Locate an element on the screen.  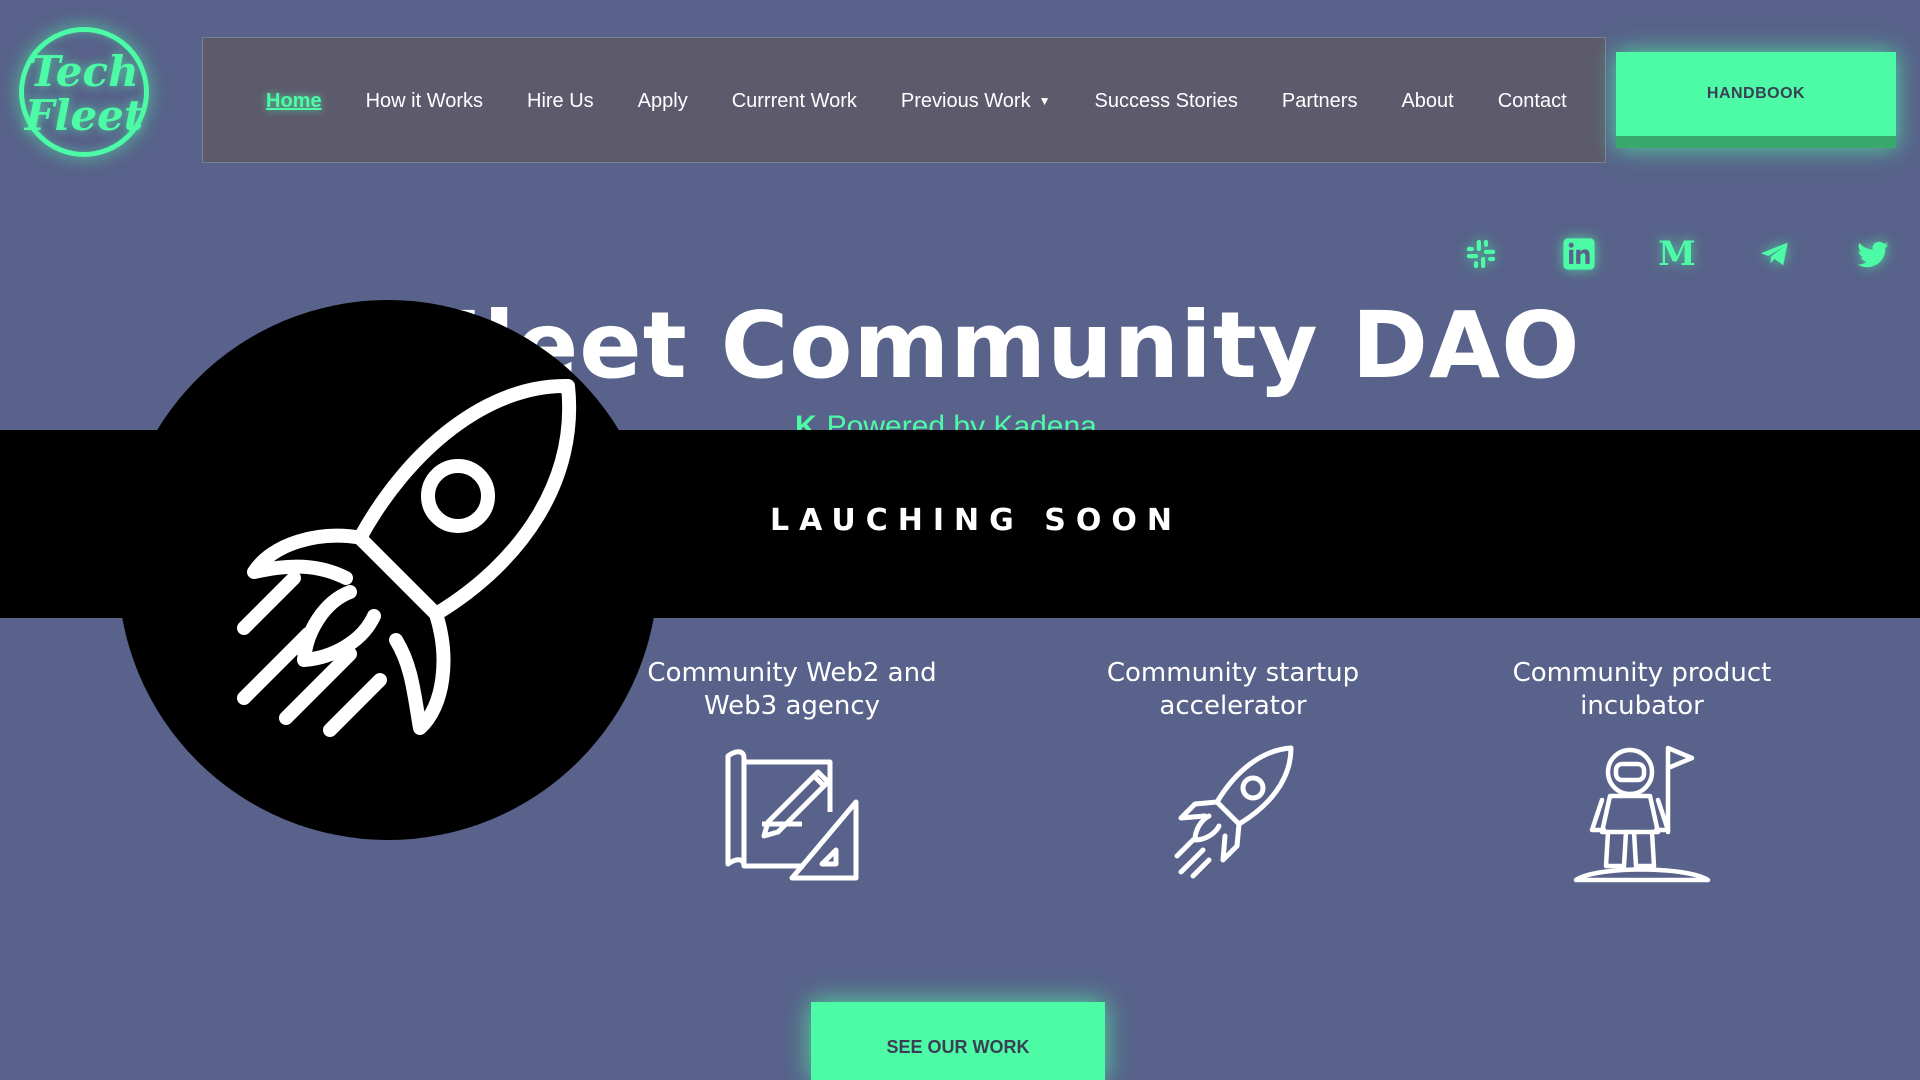
nav-item-current-work: Currrent Work is located at coordinates (794, 101).